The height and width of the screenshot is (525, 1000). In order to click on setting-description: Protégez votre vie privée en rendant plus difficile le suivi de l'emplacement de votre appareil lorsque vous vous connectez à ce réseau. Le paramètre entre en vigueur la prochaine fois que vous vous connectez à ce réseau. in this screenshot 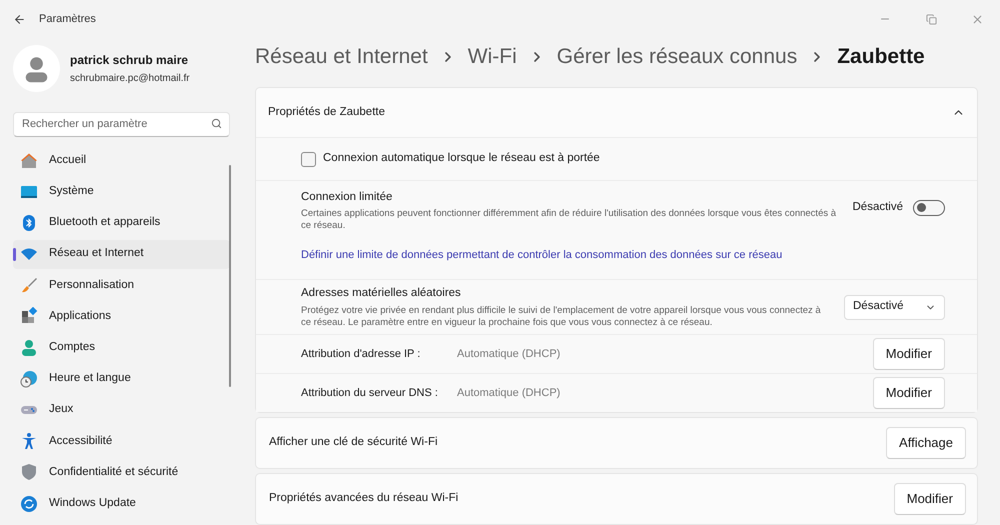, I will do `click(561, 316)`.